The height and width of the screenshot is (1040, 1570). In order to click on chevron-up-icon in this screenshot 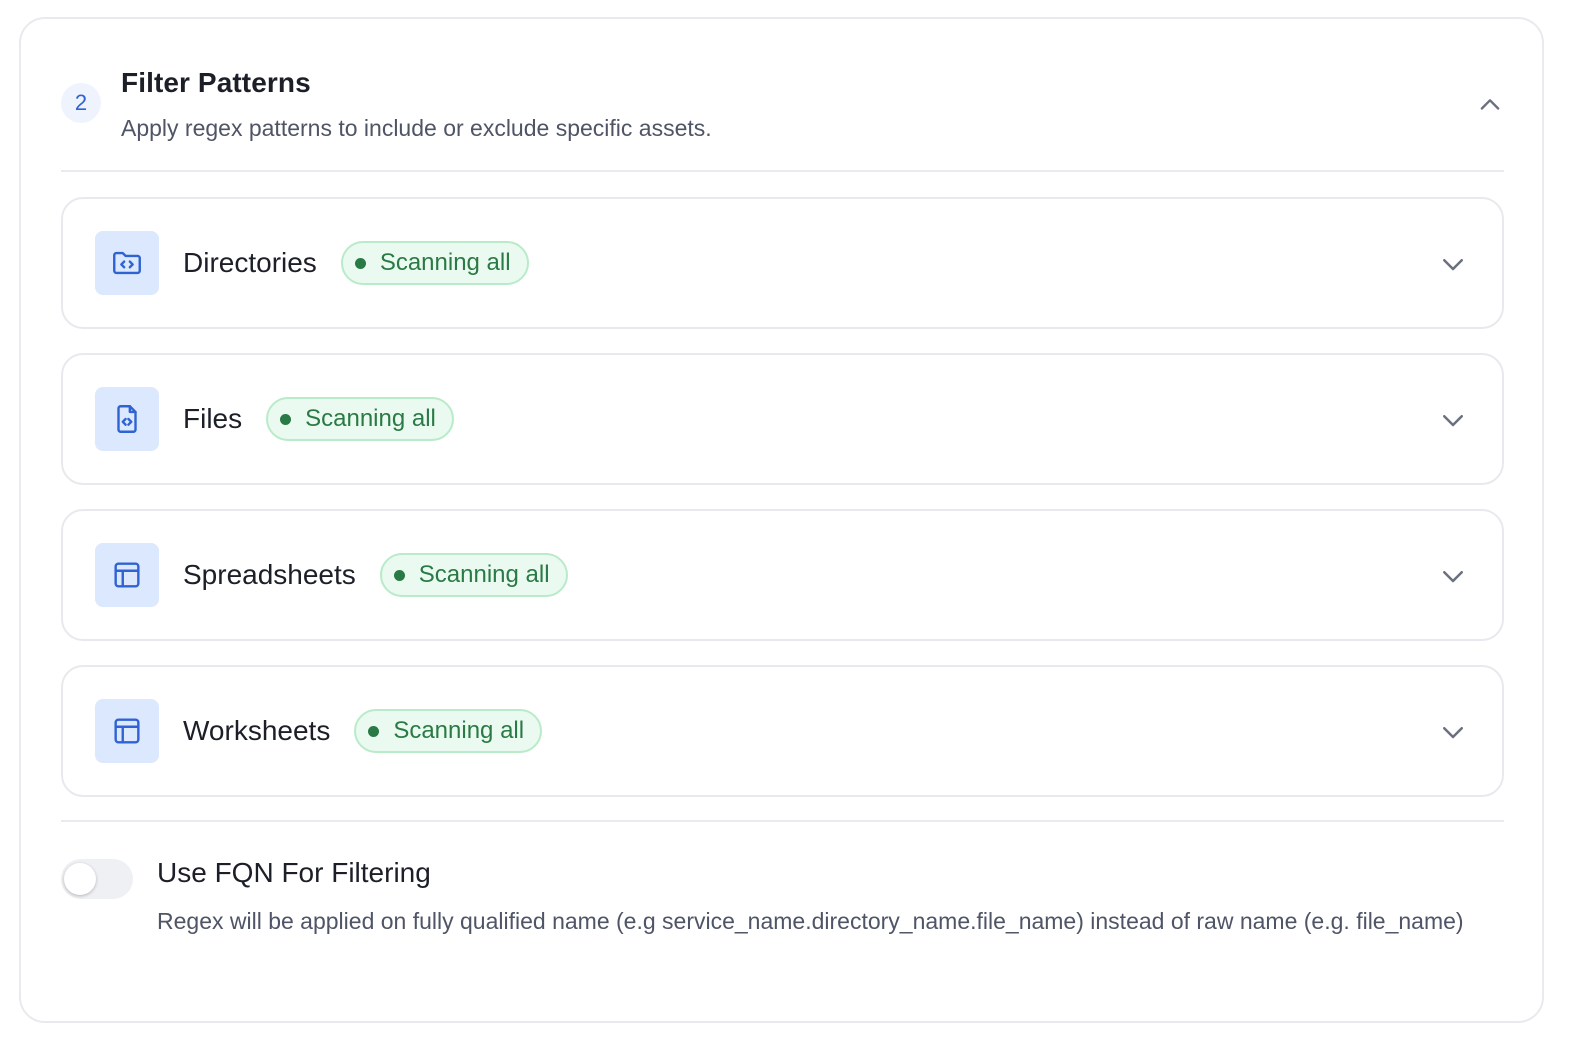, I will do `click(1490, 105)`.